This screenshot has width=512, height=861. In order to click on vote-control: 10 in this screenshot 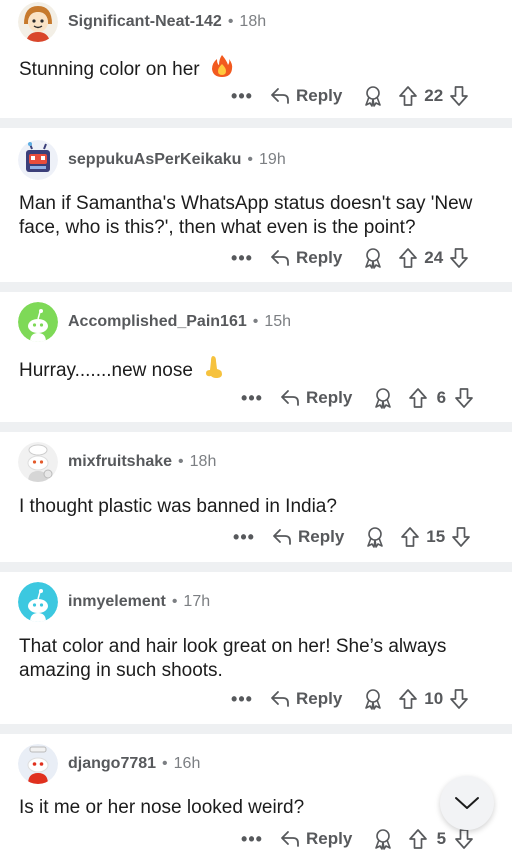, I will do `click(433, 699)`.